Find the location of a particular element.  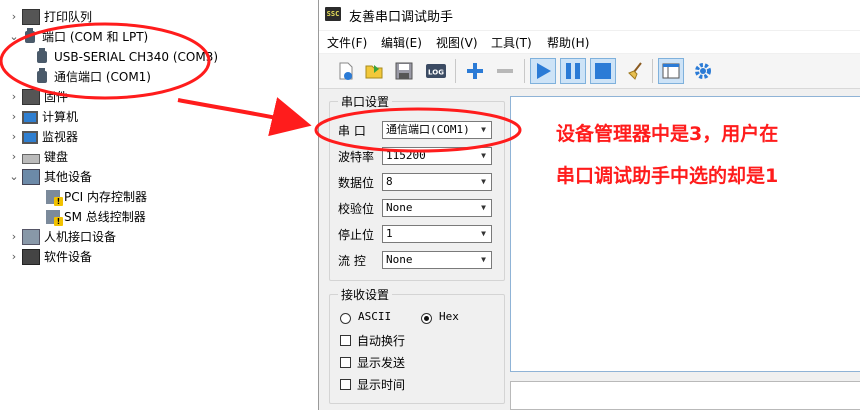

annotation-text-line2: 串口调试助手中选的却是1 is located at coordinates (667, 176).